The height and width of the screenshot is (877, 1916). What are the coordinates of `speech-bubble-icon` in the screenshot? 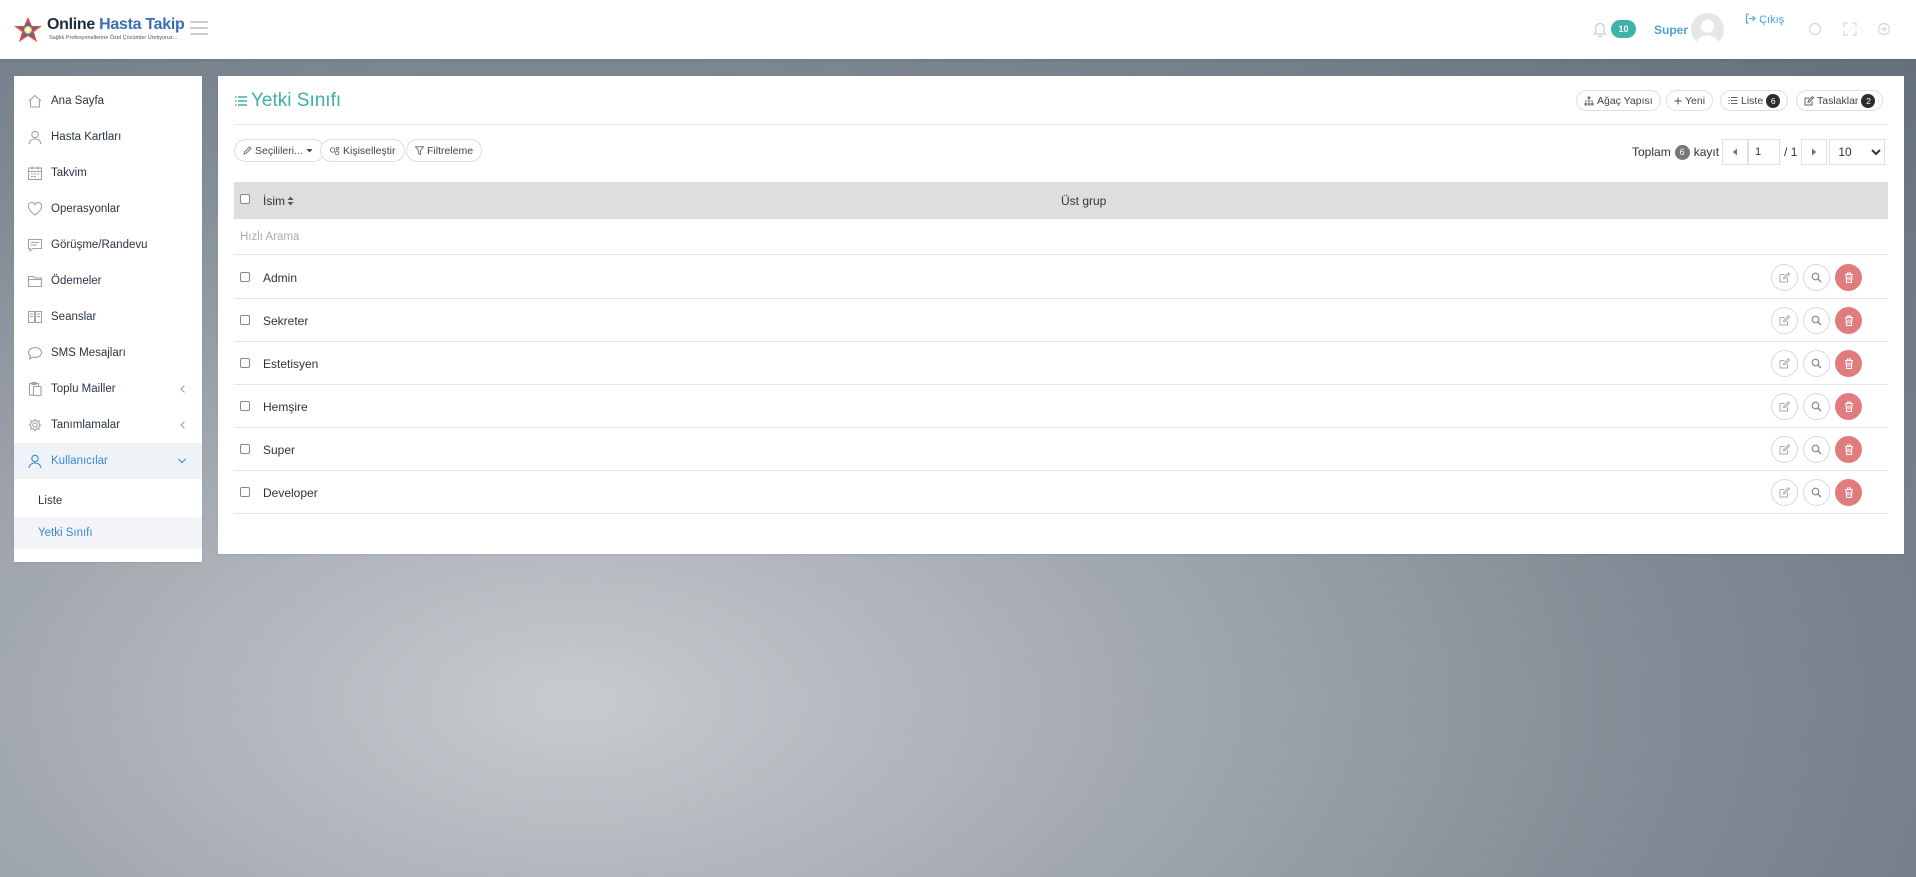 It's located at (35, 353).